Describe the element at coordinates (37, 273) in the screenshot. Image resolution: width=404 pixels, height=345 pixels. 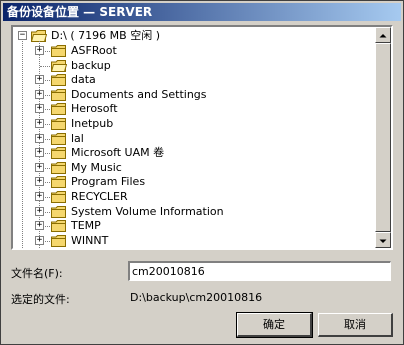
I see `filename-label: 文件名(F):` at that location.